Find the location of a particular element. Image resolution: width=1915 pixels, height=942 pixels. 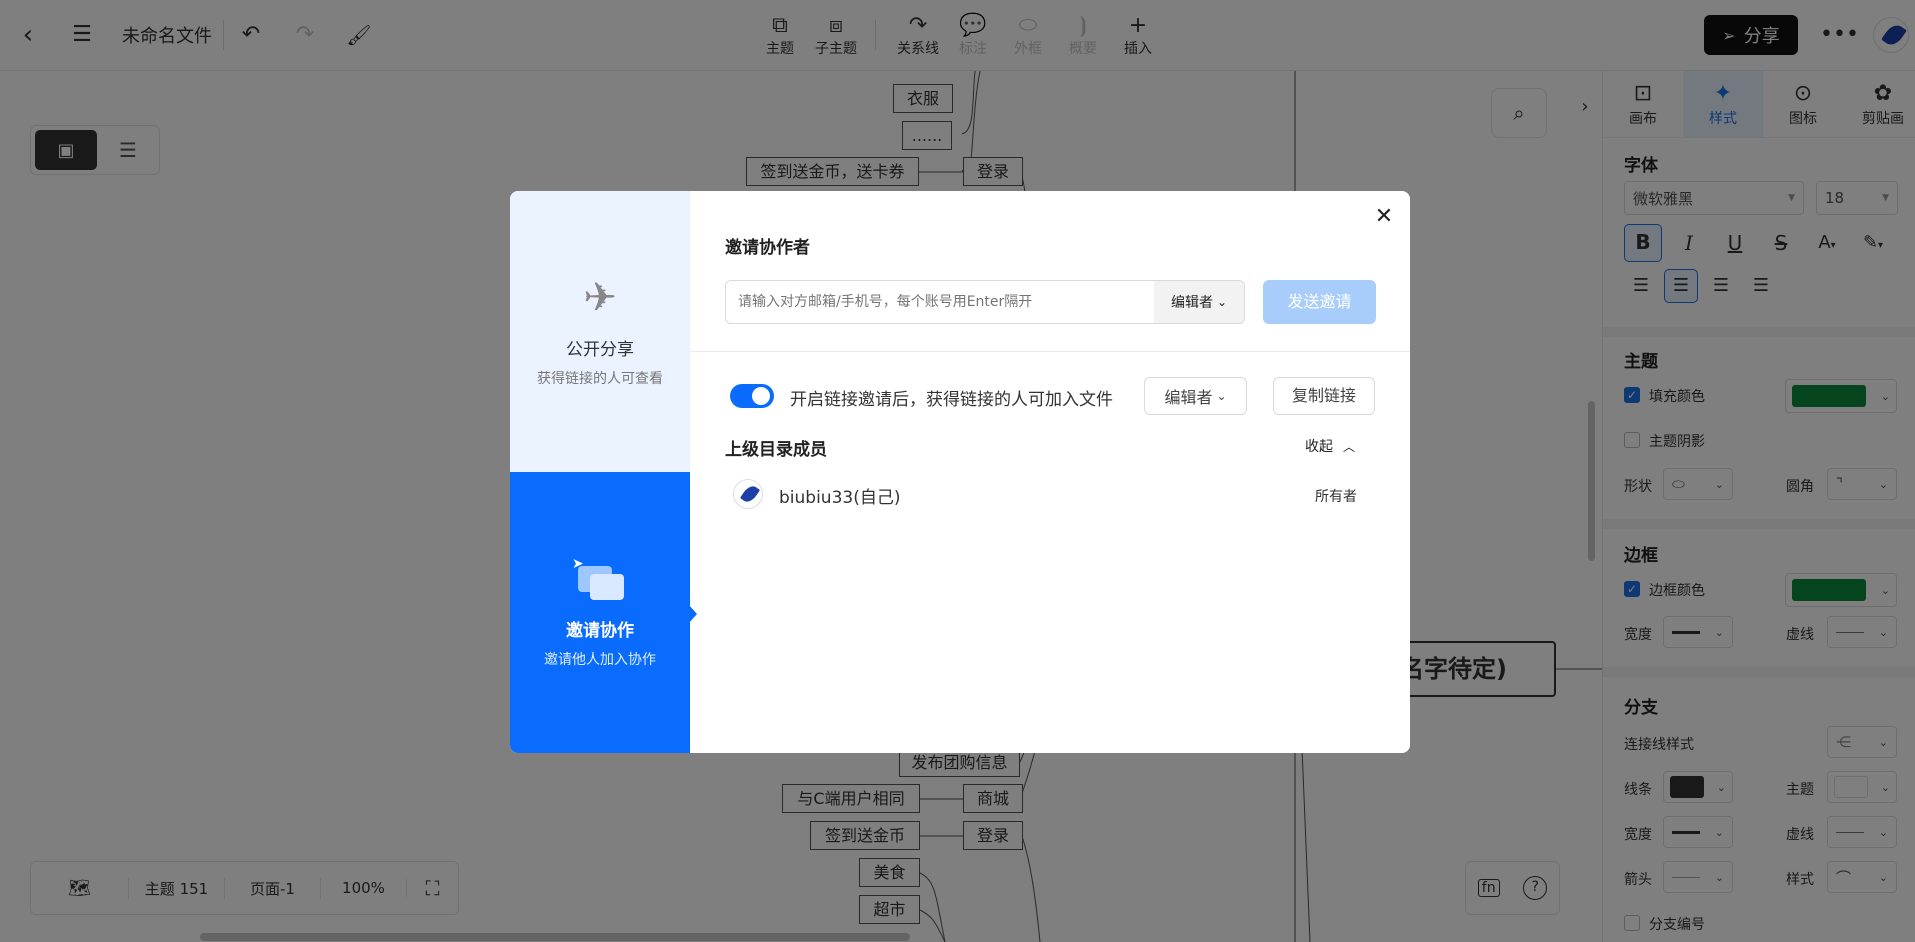

collapse-toggle: 收起 ︿ is located at coordinates (1330, 446).